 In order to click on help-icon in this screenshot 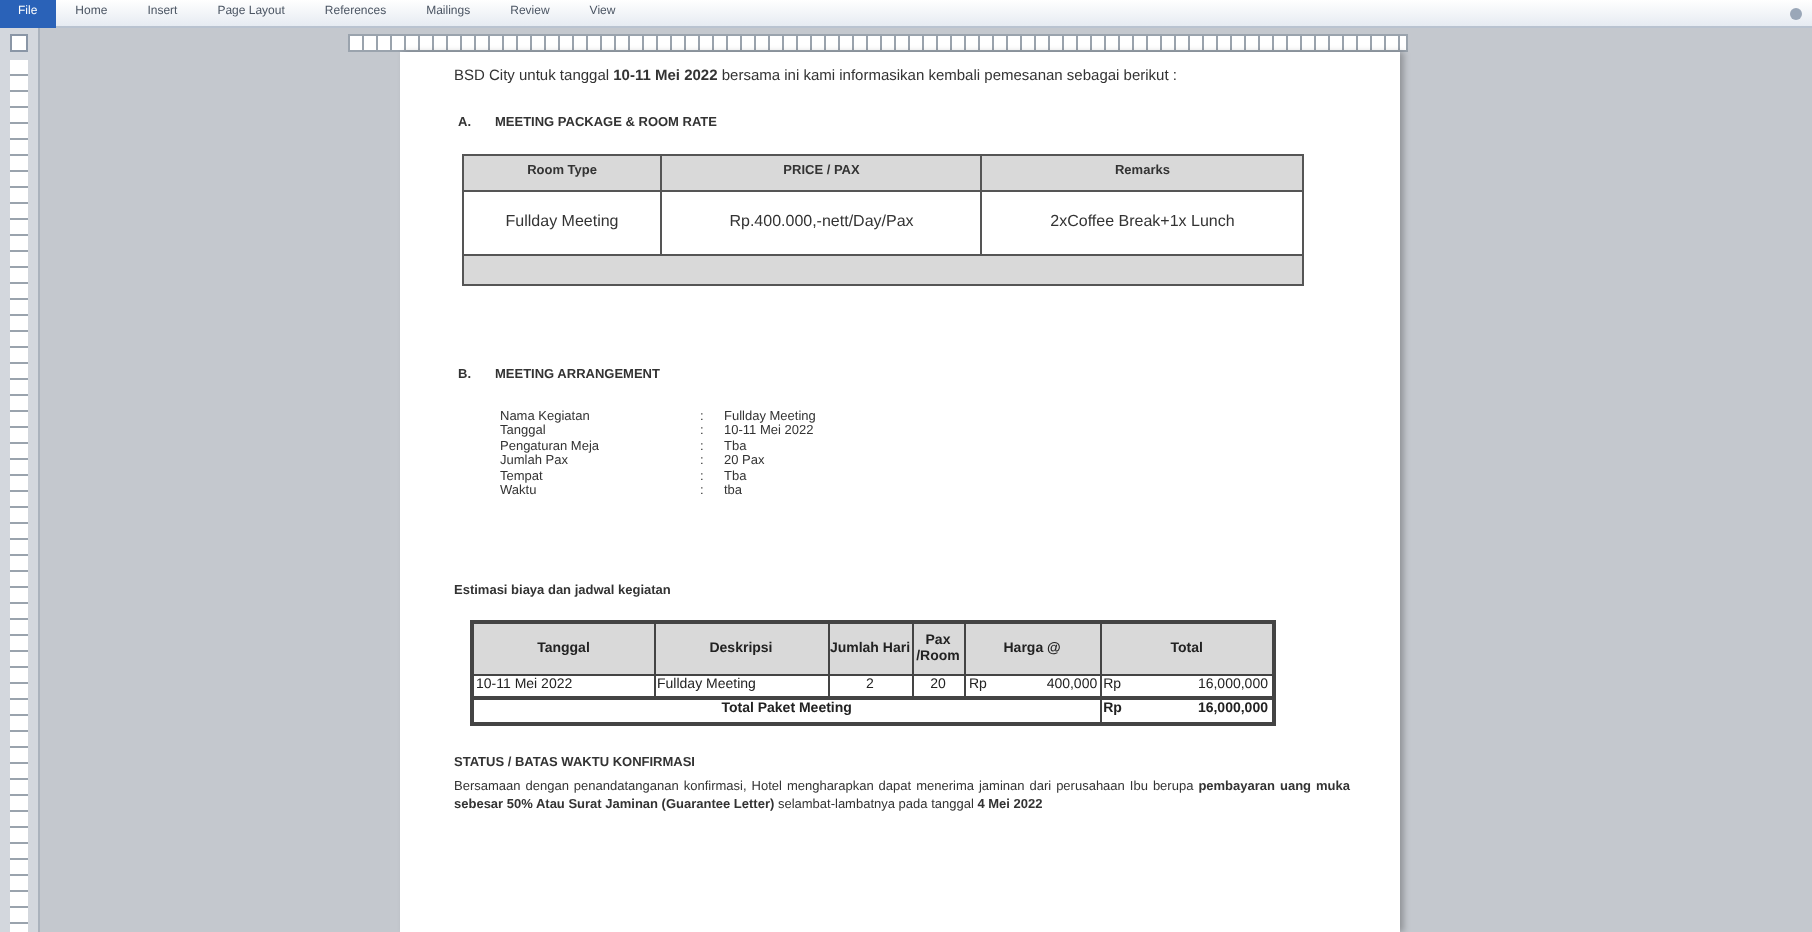, I will do `click(1796, 13)`.